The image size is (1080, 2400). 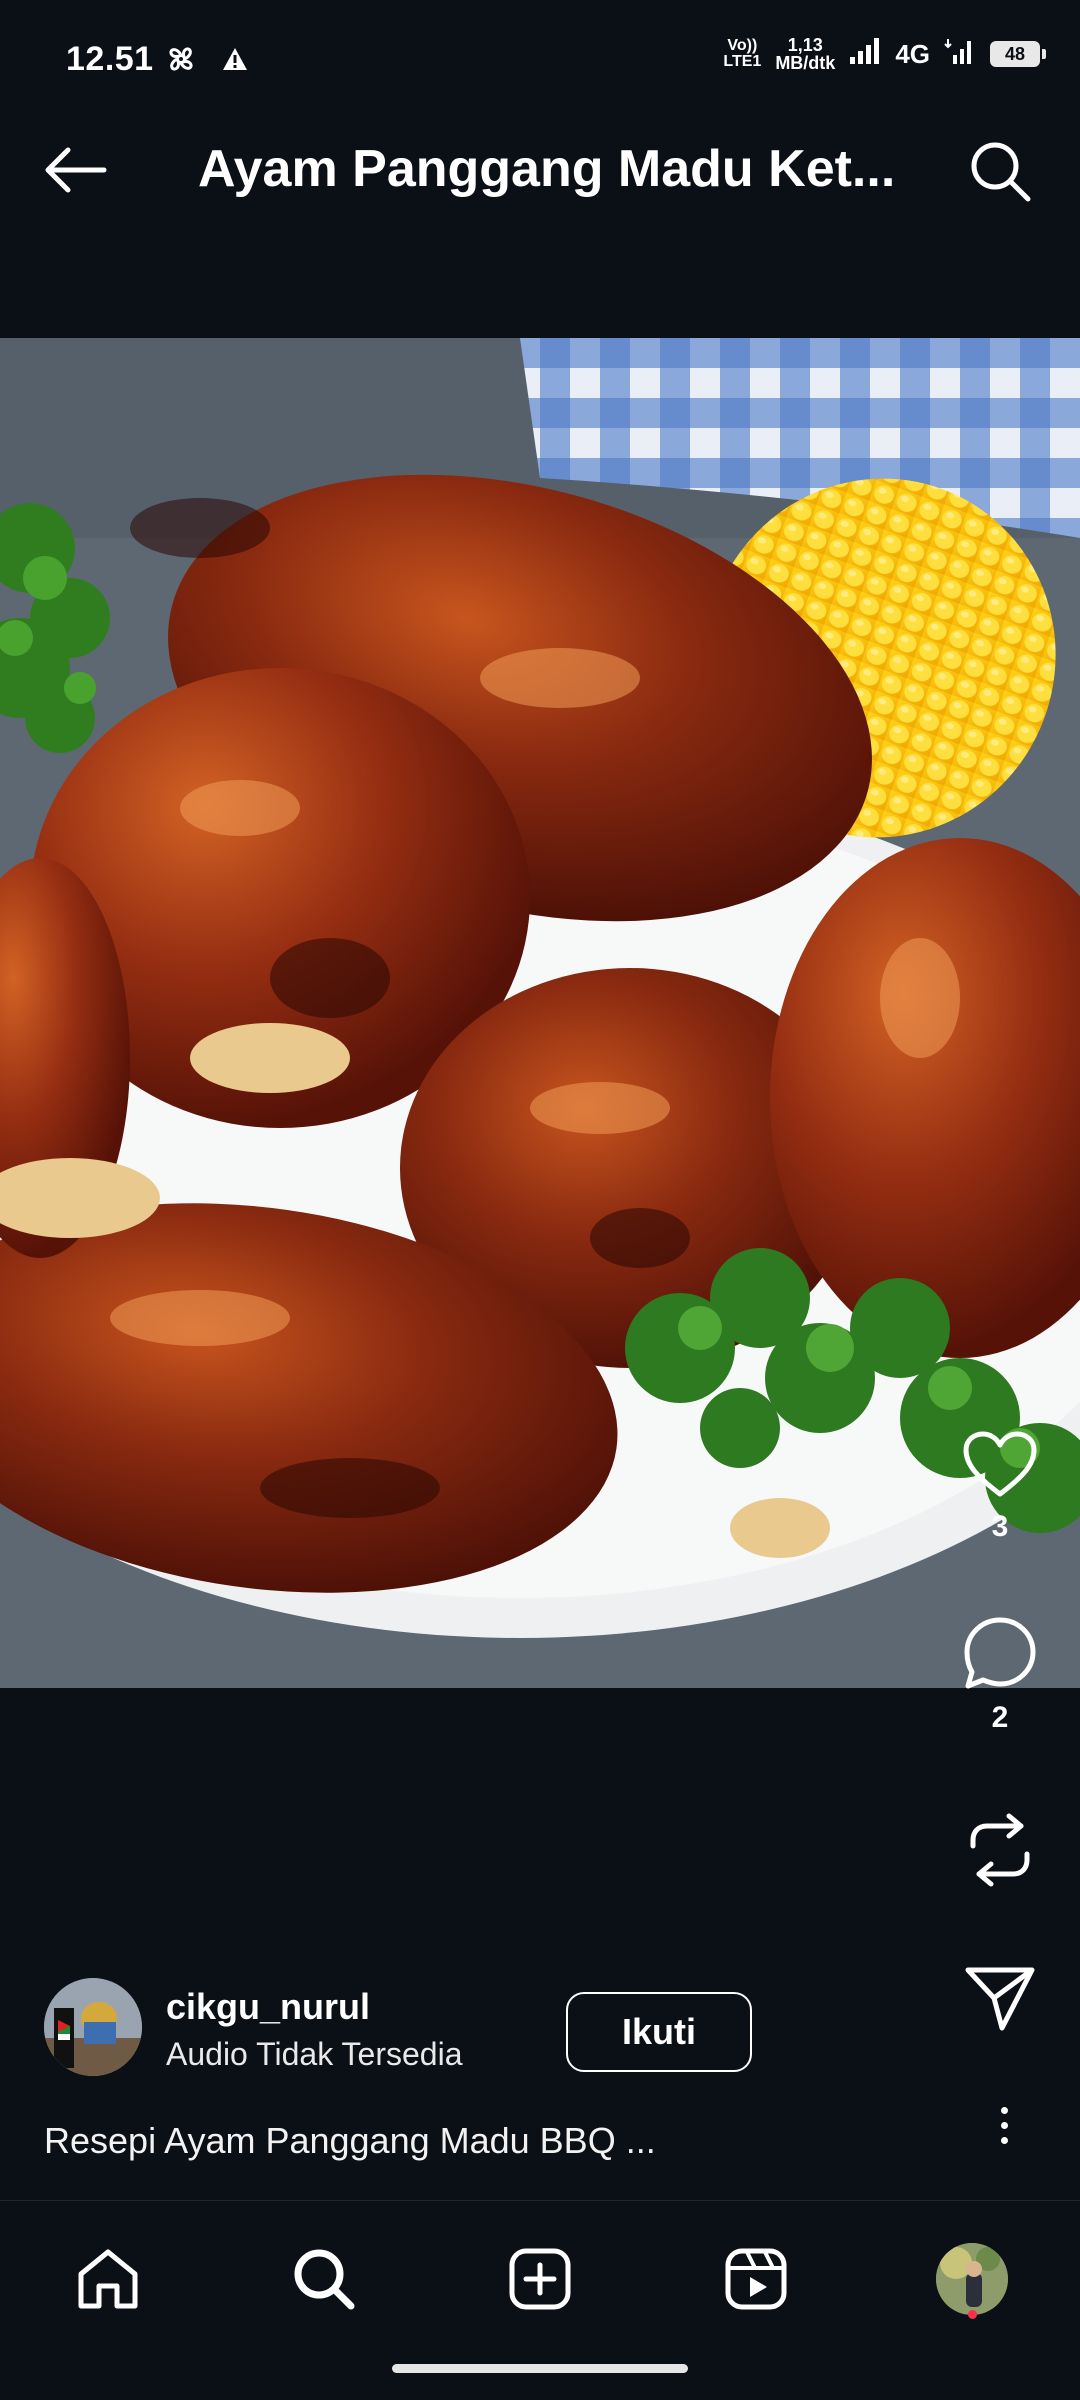 I want to click on home-icon, so click(x=108, y=2279).